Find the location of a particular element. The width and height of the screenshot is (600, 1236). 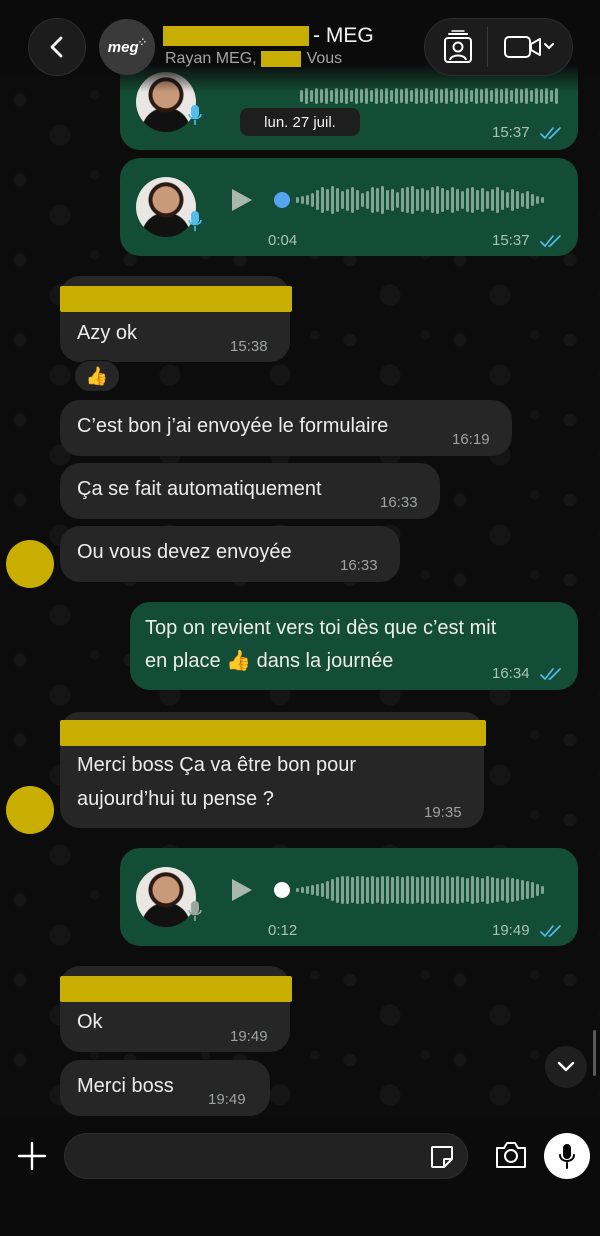

incoming-message: Ou vous devez envoyée 16:33 is located at coordinates (230, 554).